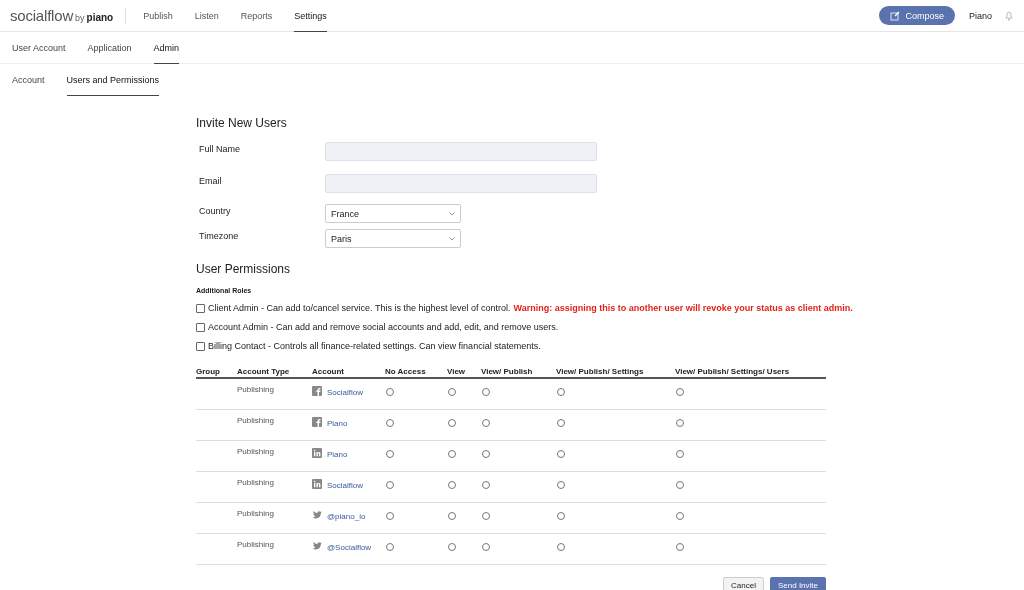 This screenshot has width=1024, height=590. What do you see at coordinates (100, 17) in the screenshot?
I see `logo-text: piano` at bounding box center [100, 17].